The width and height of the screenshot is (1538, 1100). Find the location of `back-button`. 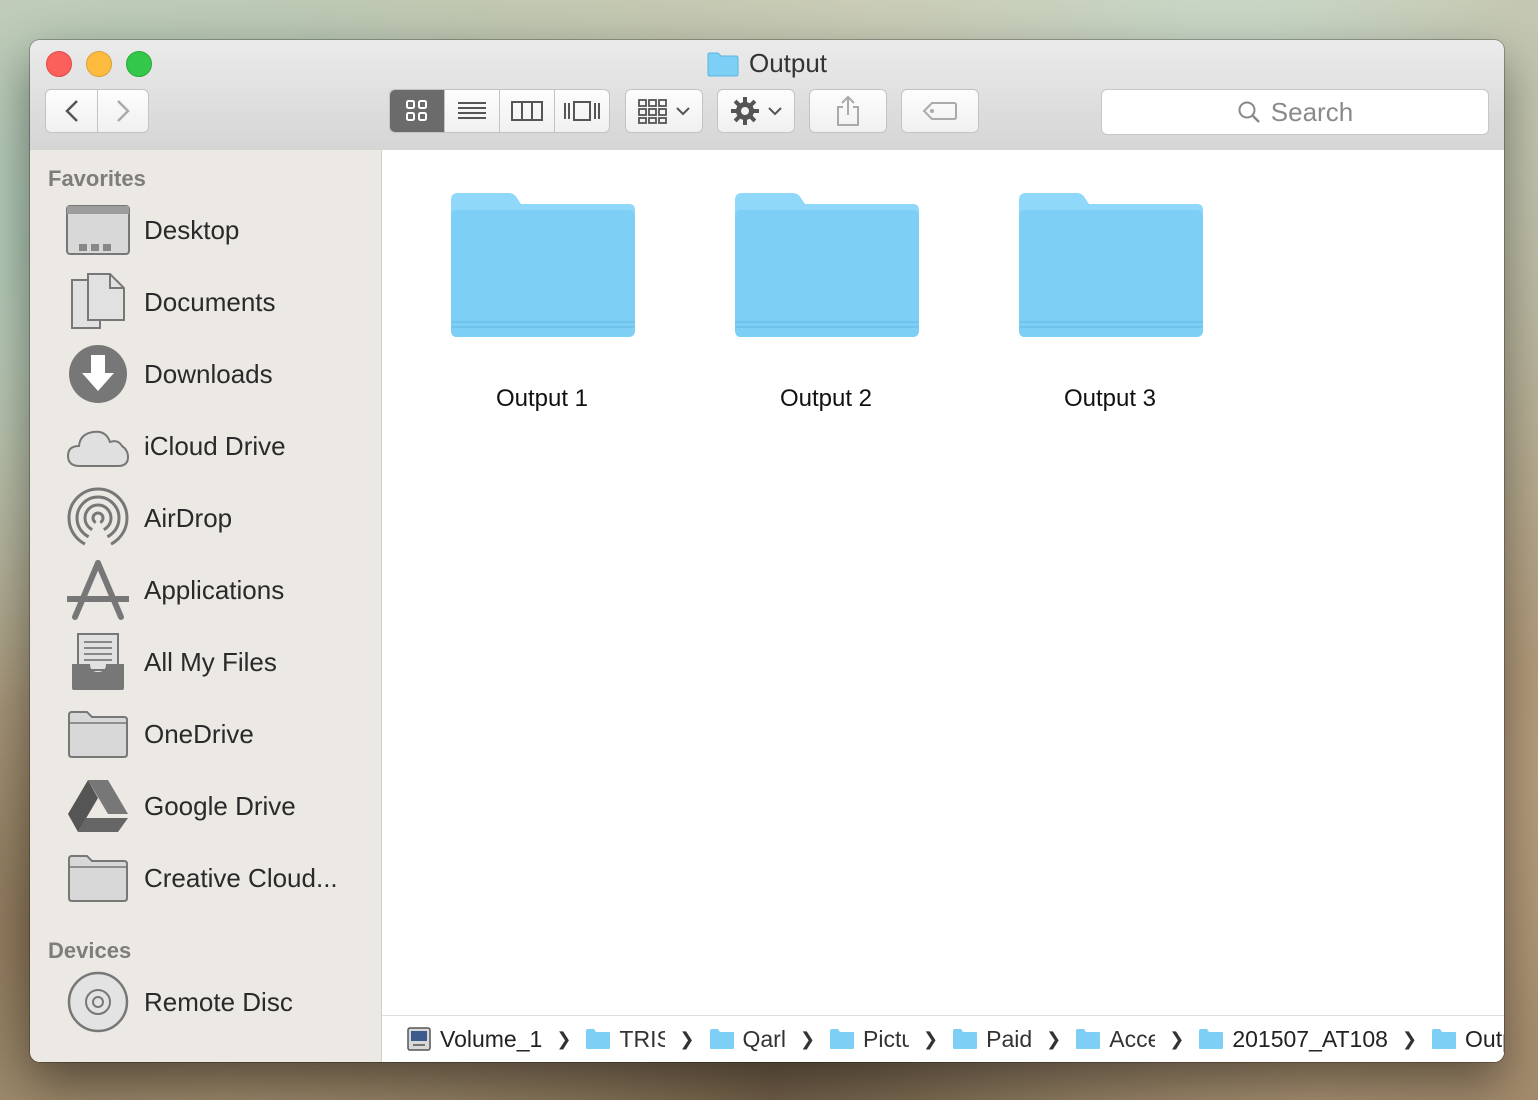

back-button is located at coordinates (71, 111).